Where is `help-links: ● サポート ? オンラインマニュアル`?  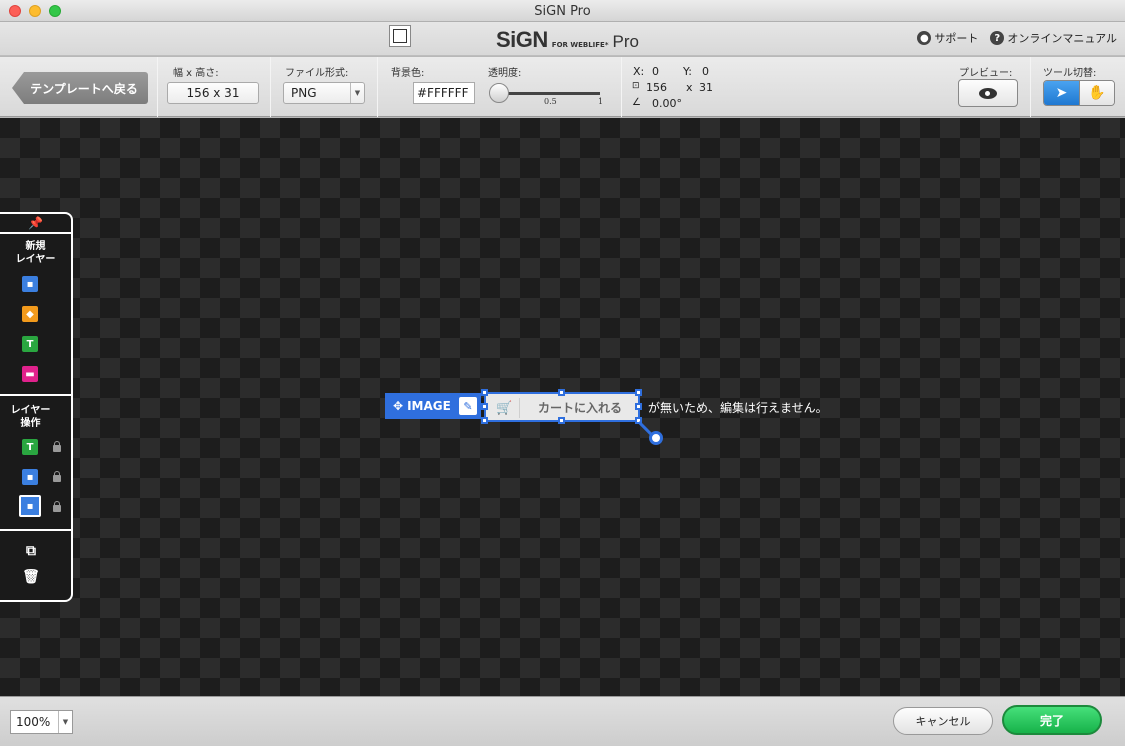
help-links: ● サポート ? オンラインマニュアル is located at coordinates (1017, 38).